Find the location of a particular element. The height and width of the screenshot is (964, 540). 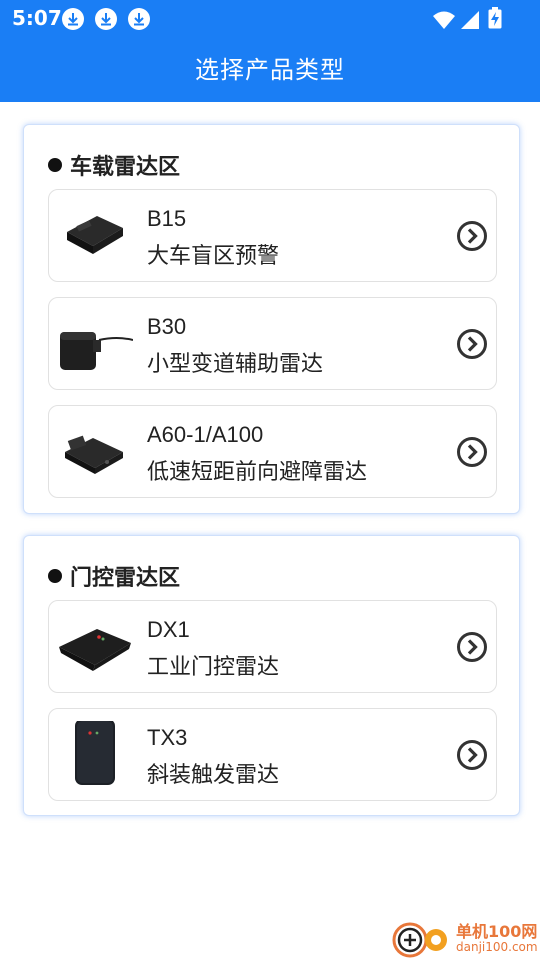

section-title: 门控雷达区 is located at coordinates (114, 576).